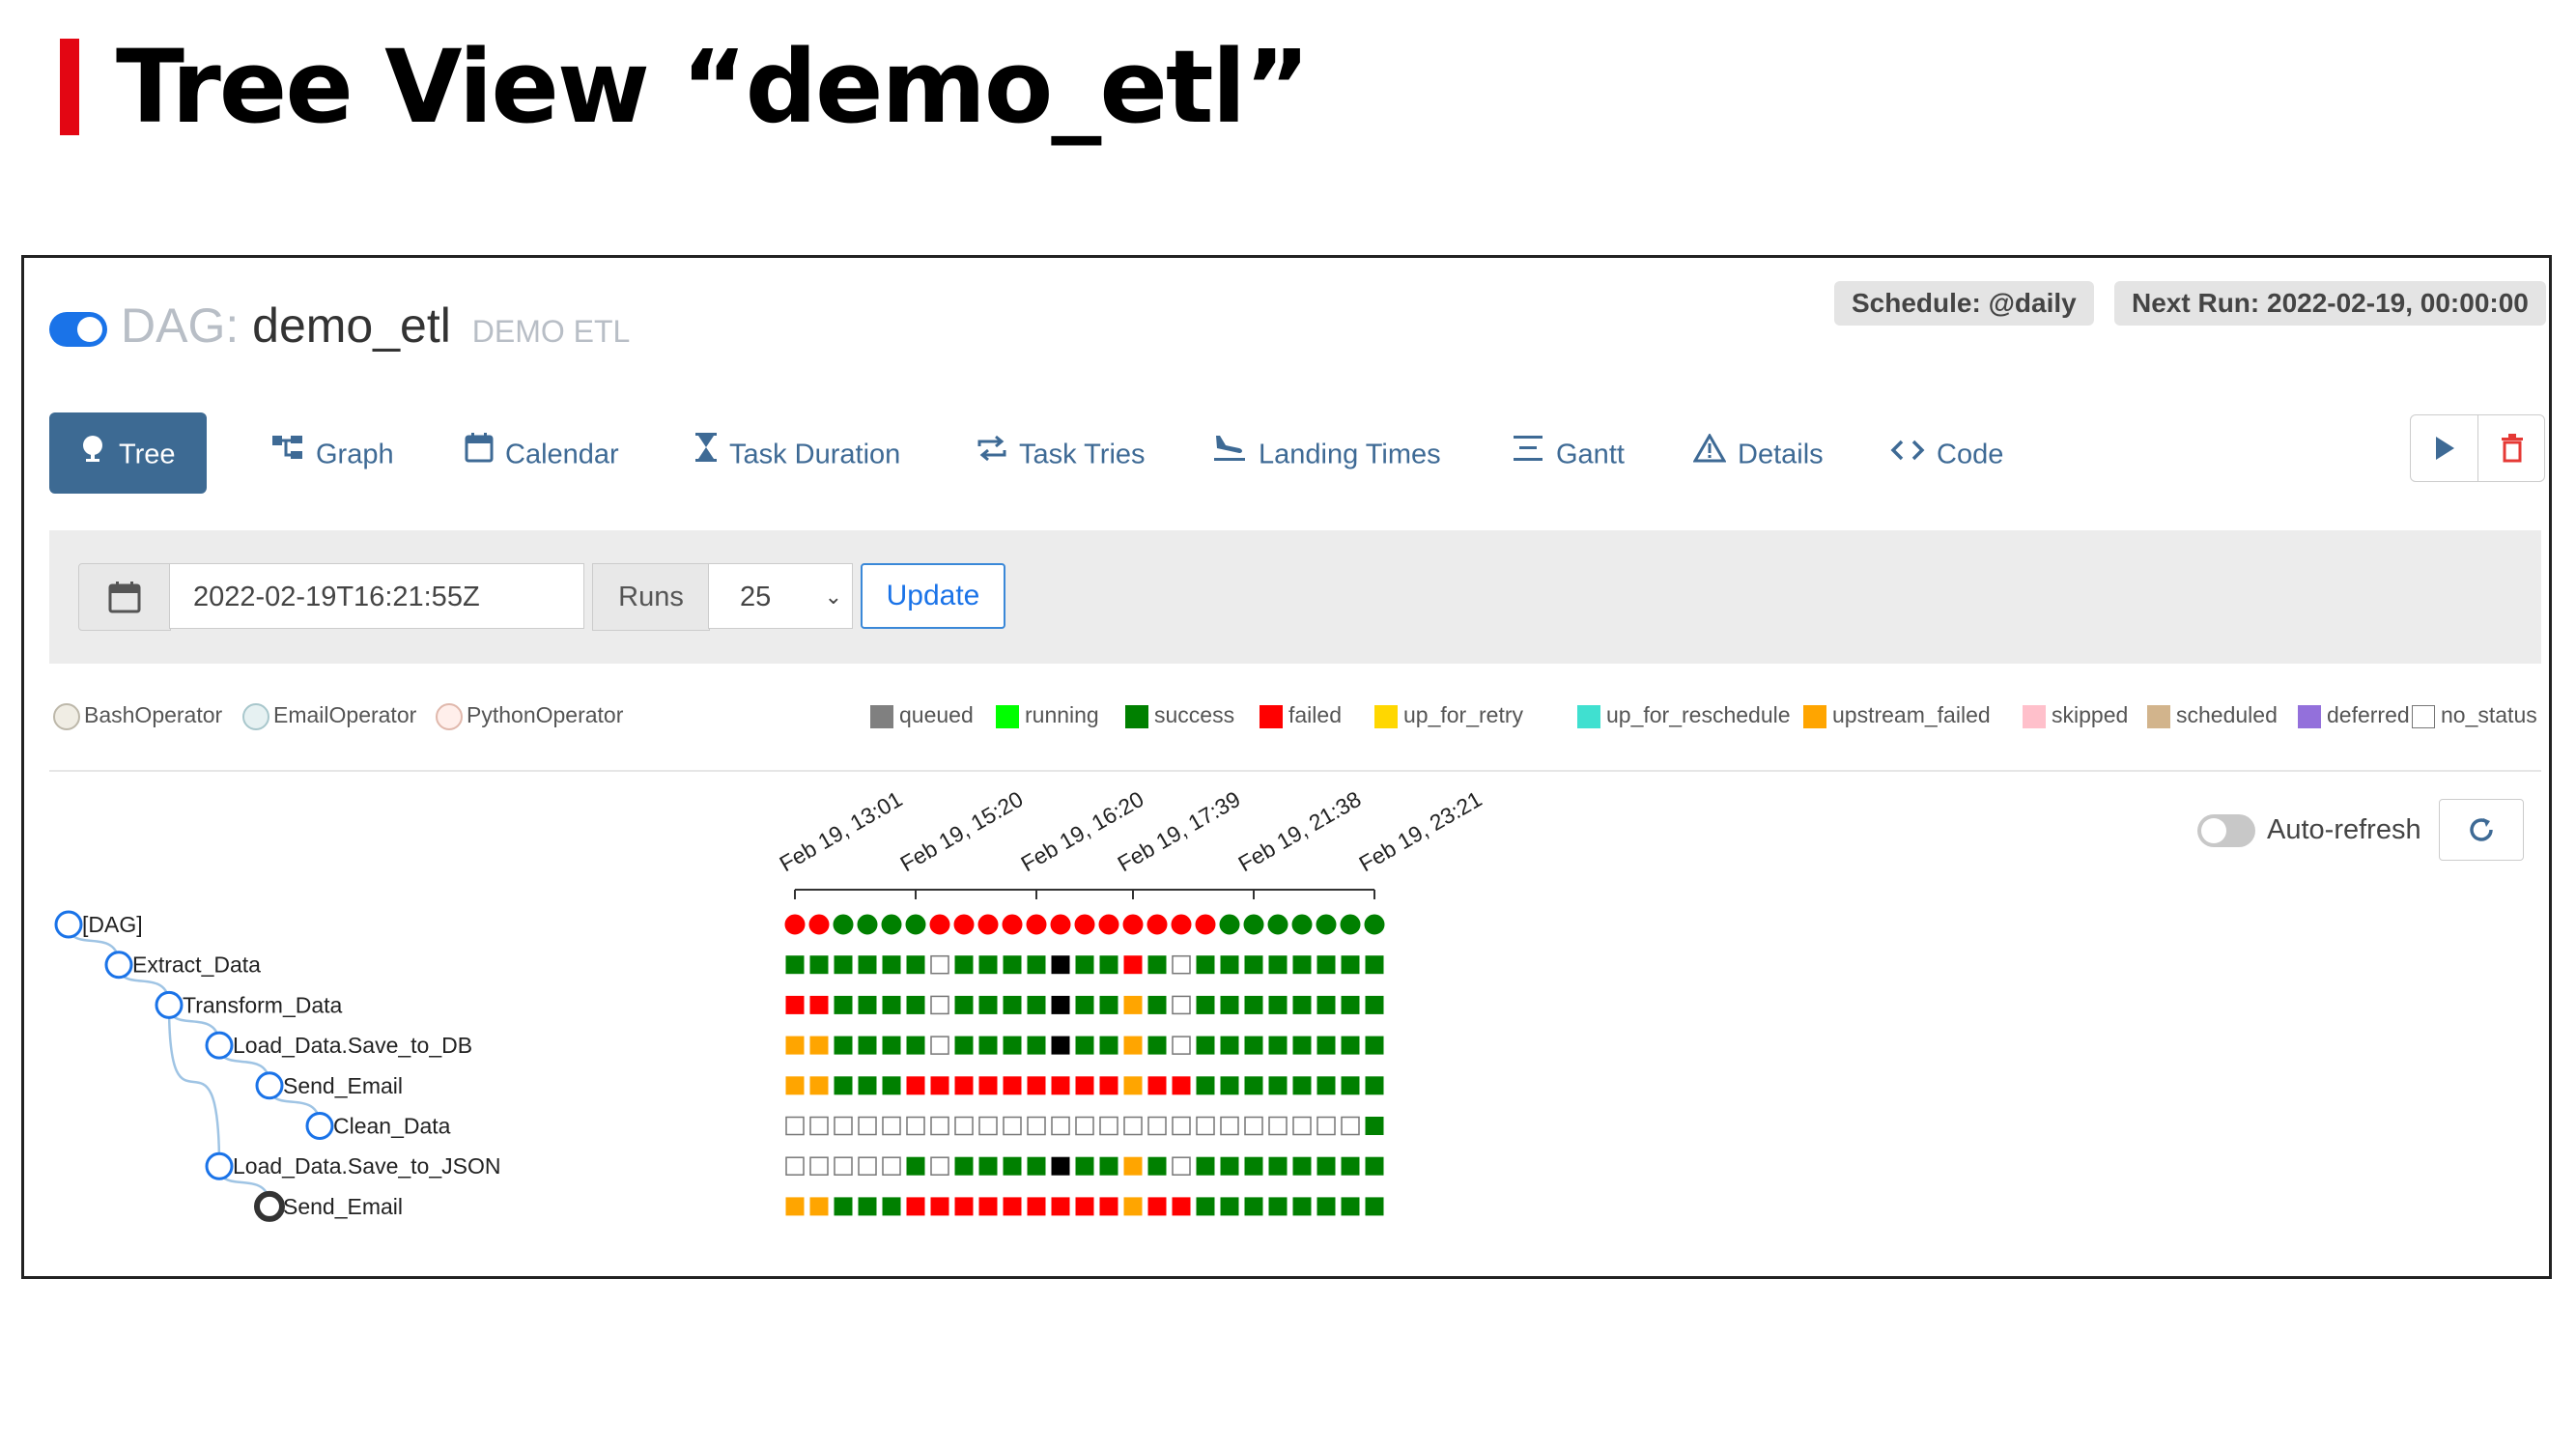 This screenshot has width=2576, height=1449. Describe the element at coordinates (263, 1005) in the screenshot. I see `tree-node-label: Transform_Data` at that location.